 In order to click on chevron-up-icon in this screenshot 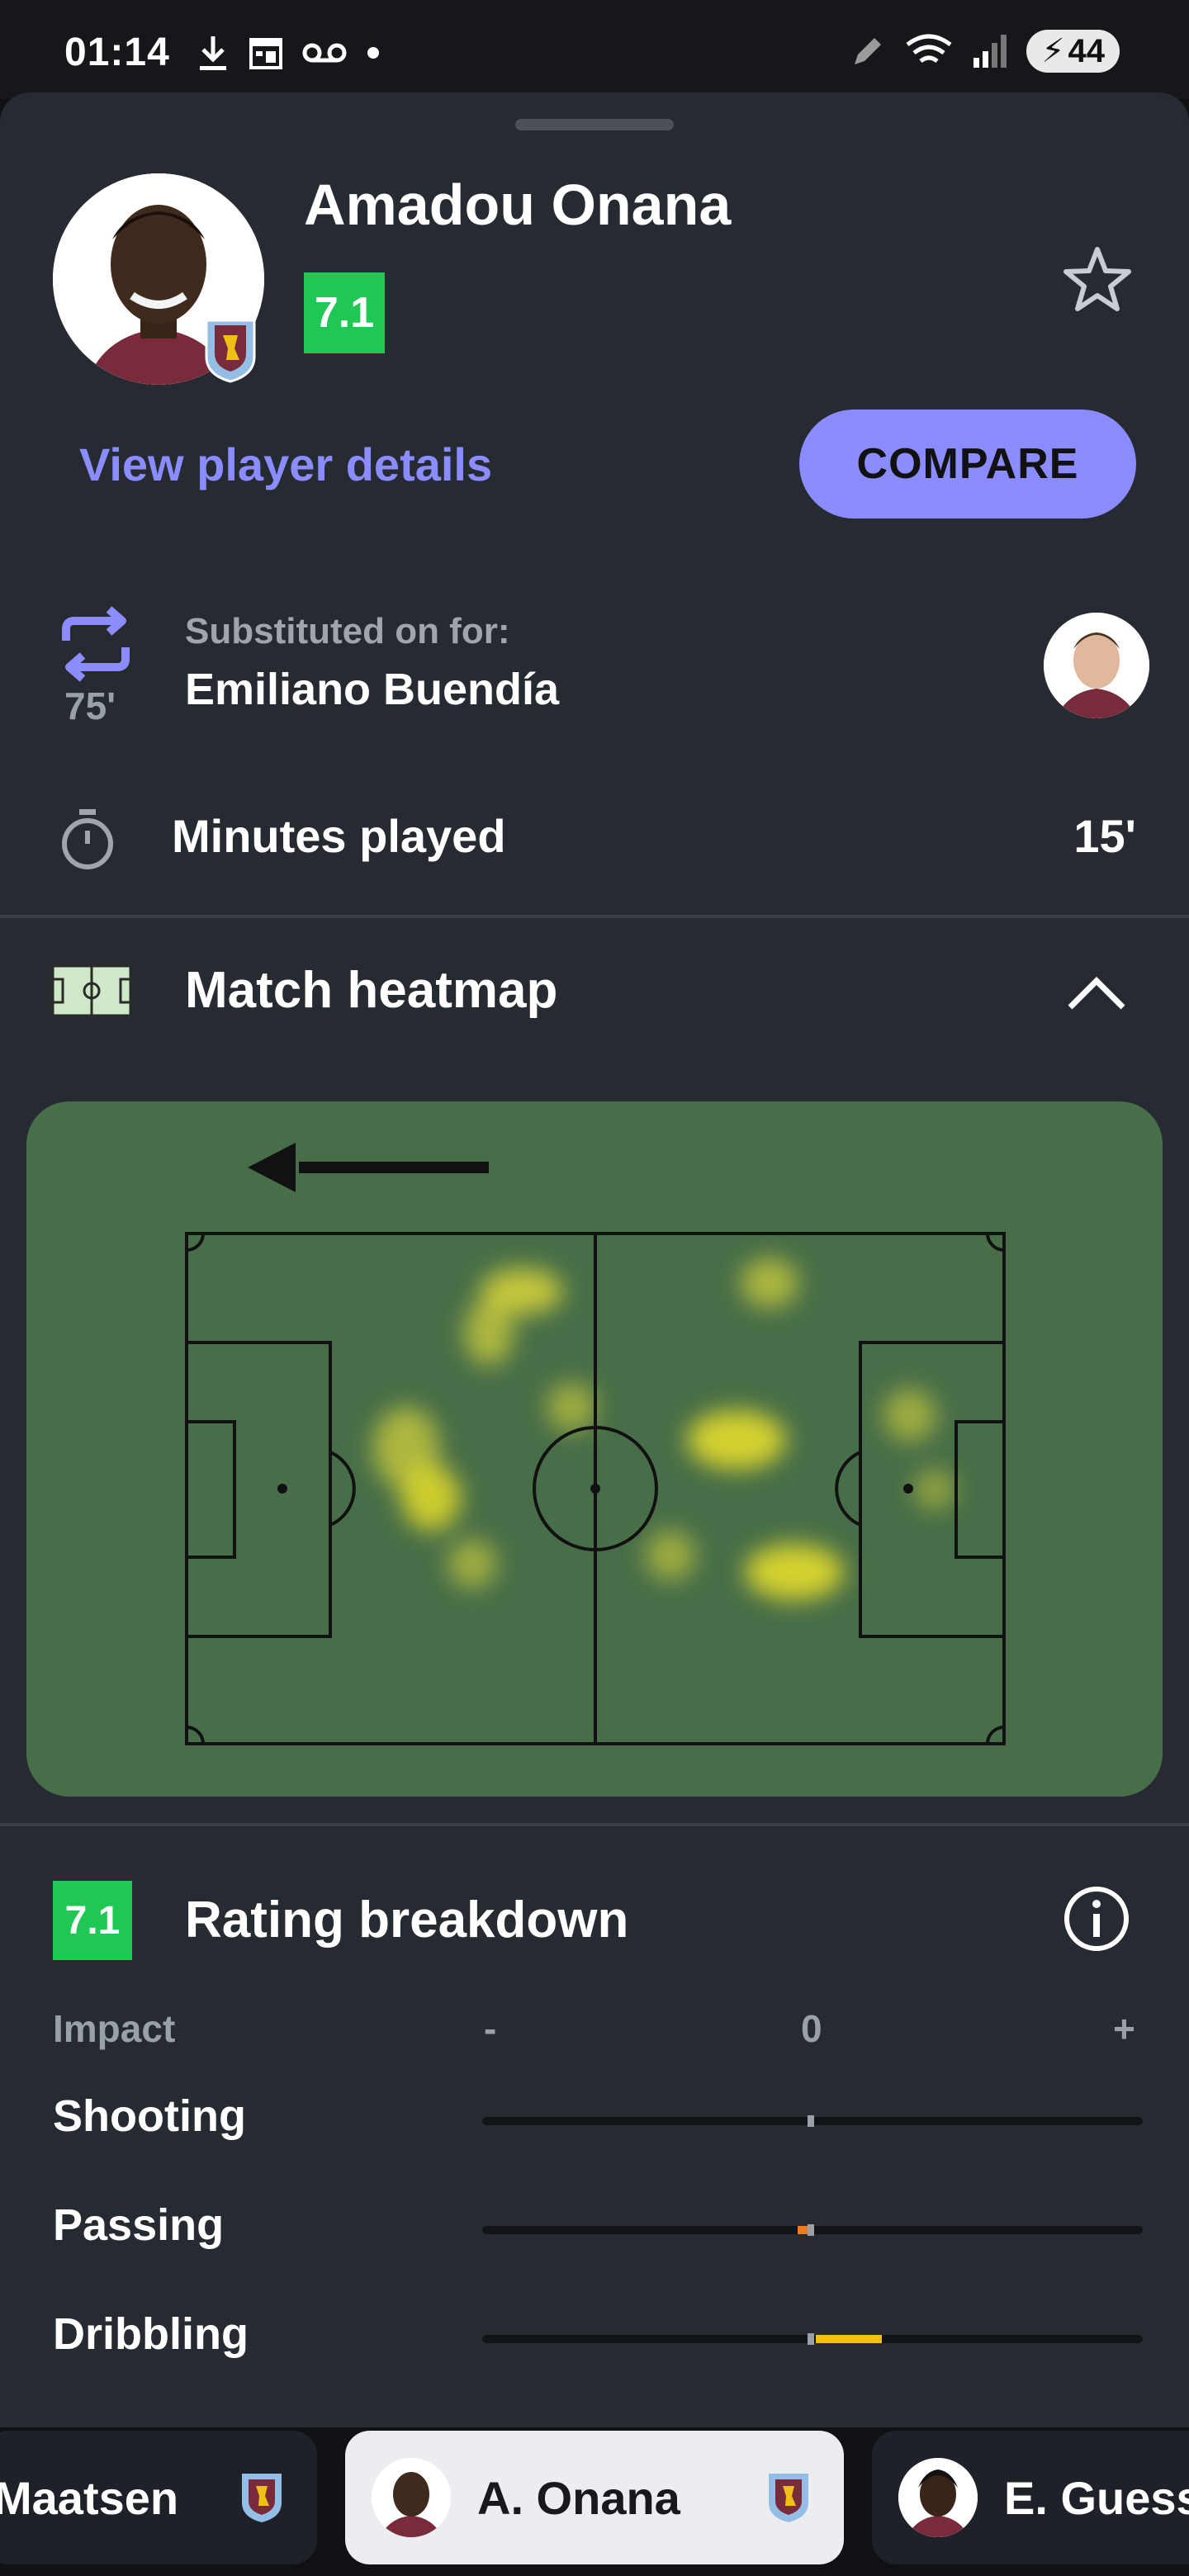, I will do `click(1096, 992)`.